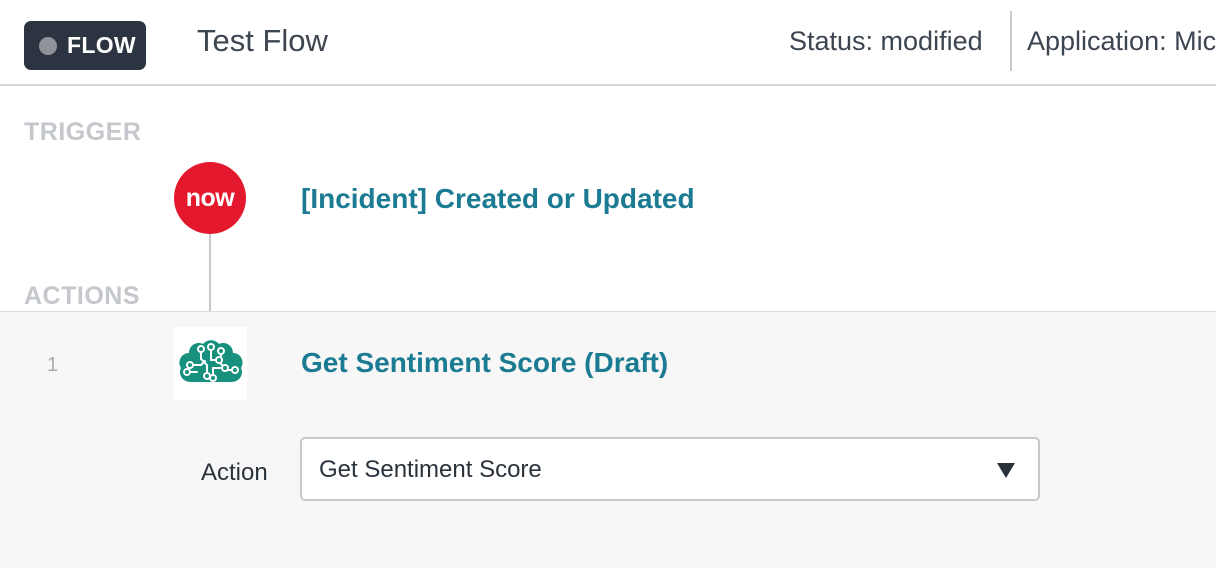  I want to click on servicenow-logo-icon: now, so click(210, 198).